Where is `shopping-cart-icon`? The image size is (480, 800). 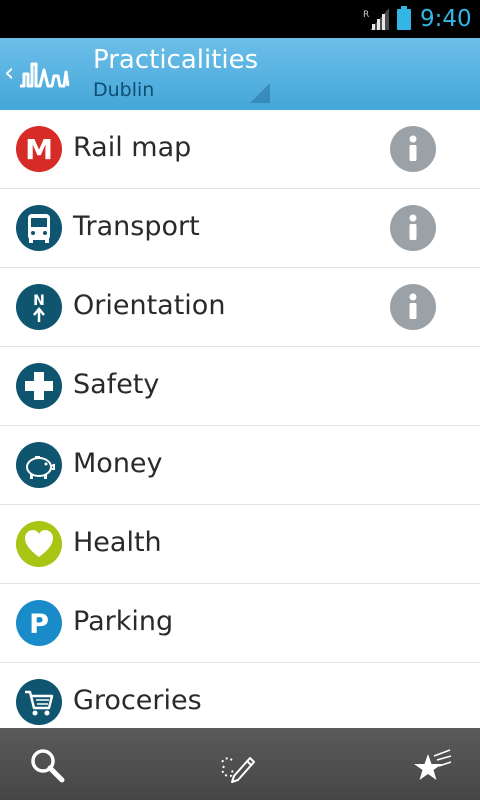 shopping-cart-icon is located at coordinates (39, 702).